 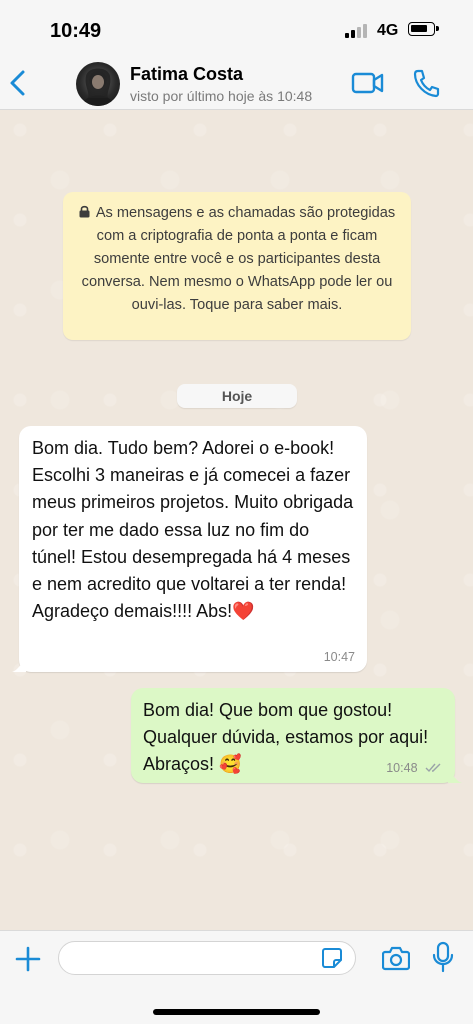 I want to click on plus-icon, so click(x=28, y=959).